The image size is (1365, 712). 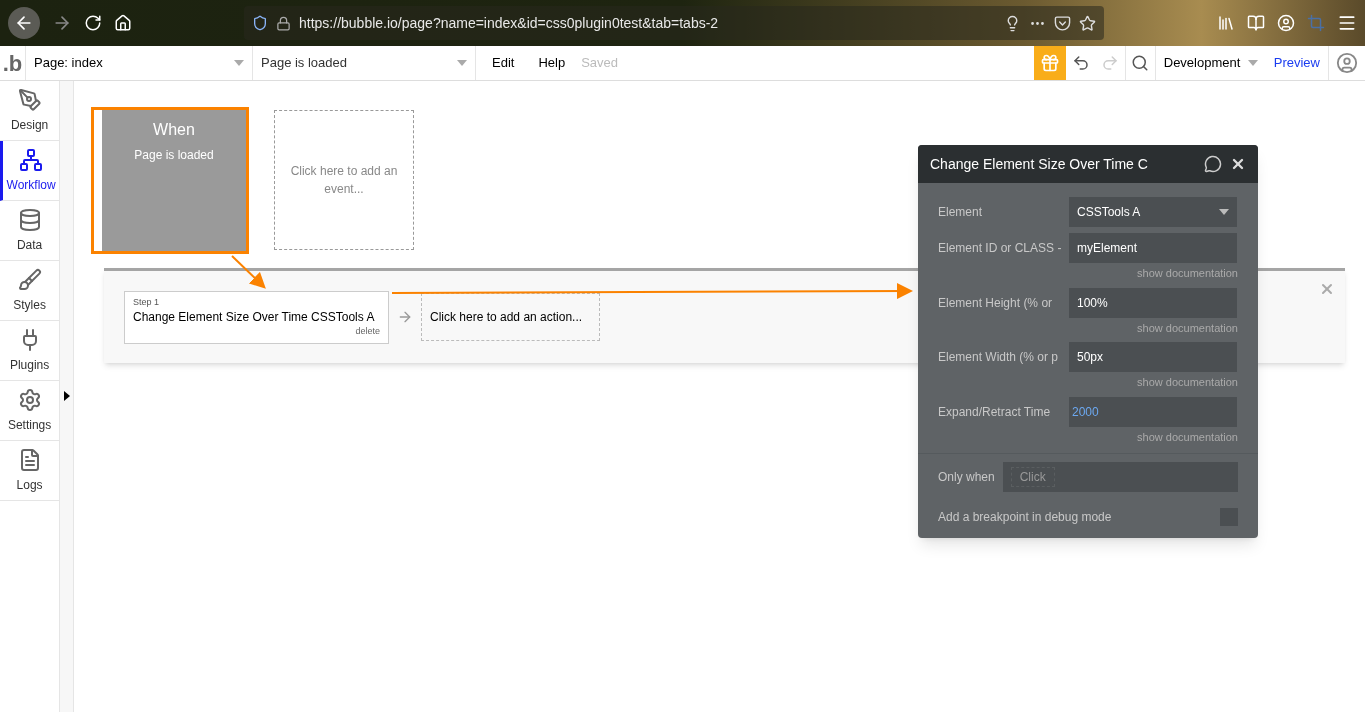 What do you see at coordinates (260, 23) in the screenshot?
I see `shield-icon` at bounding box center [260, 23].